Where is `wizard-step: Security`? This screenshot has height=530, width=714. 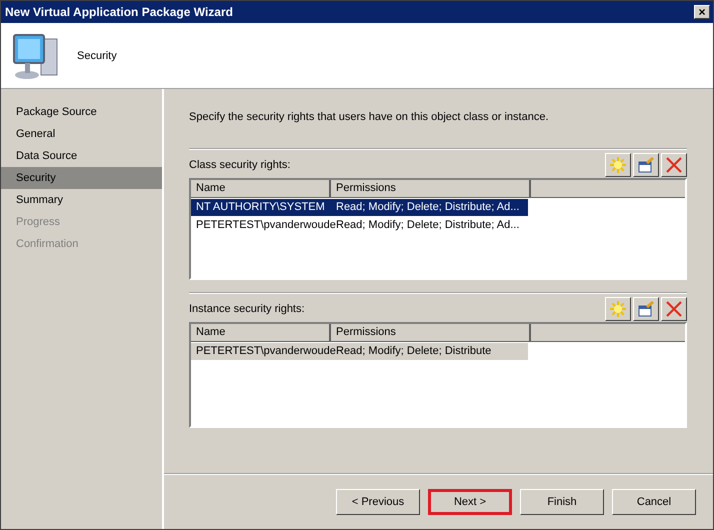 wizard-step: Security is located at coordinates (81, 178).